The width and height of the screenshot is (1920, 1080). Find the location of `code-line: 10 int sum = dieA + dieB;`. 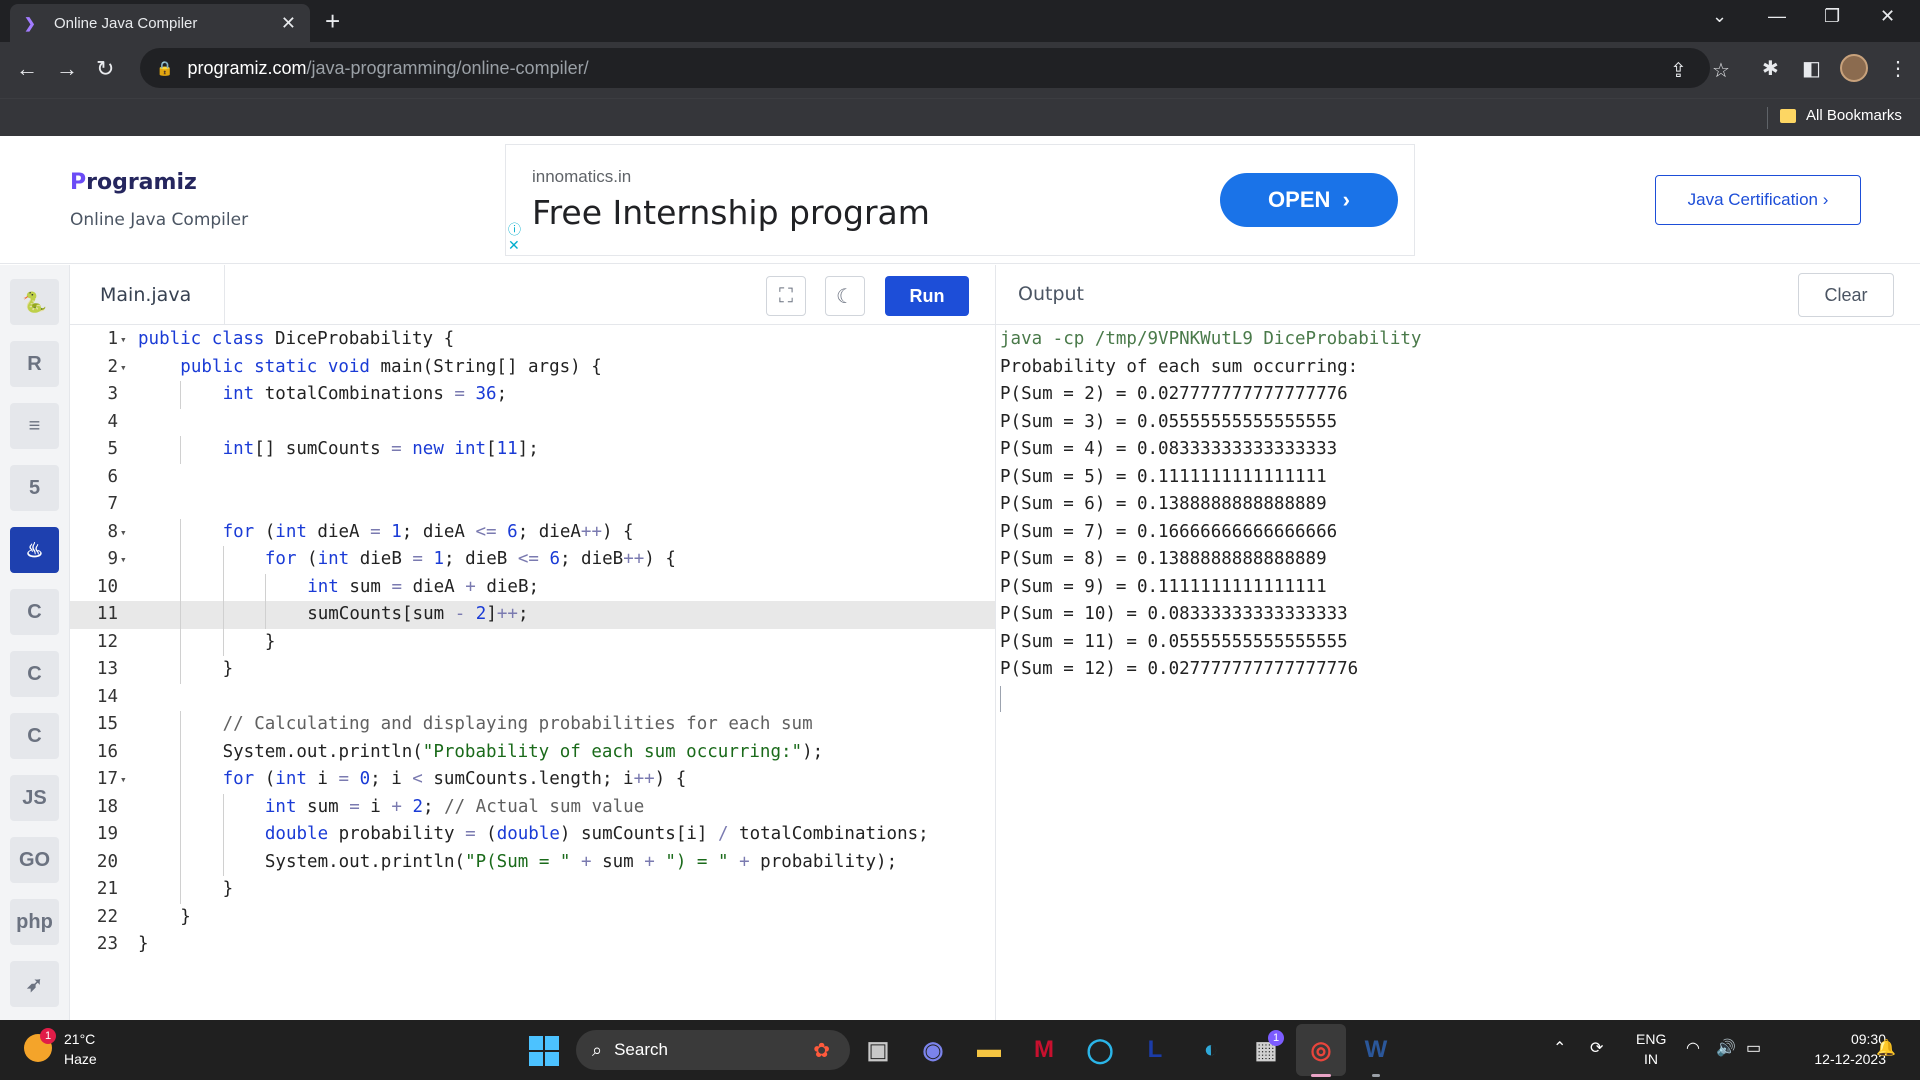

code-line: 10 int sum = dieA + dieB; is located at coordinates (532, 587).